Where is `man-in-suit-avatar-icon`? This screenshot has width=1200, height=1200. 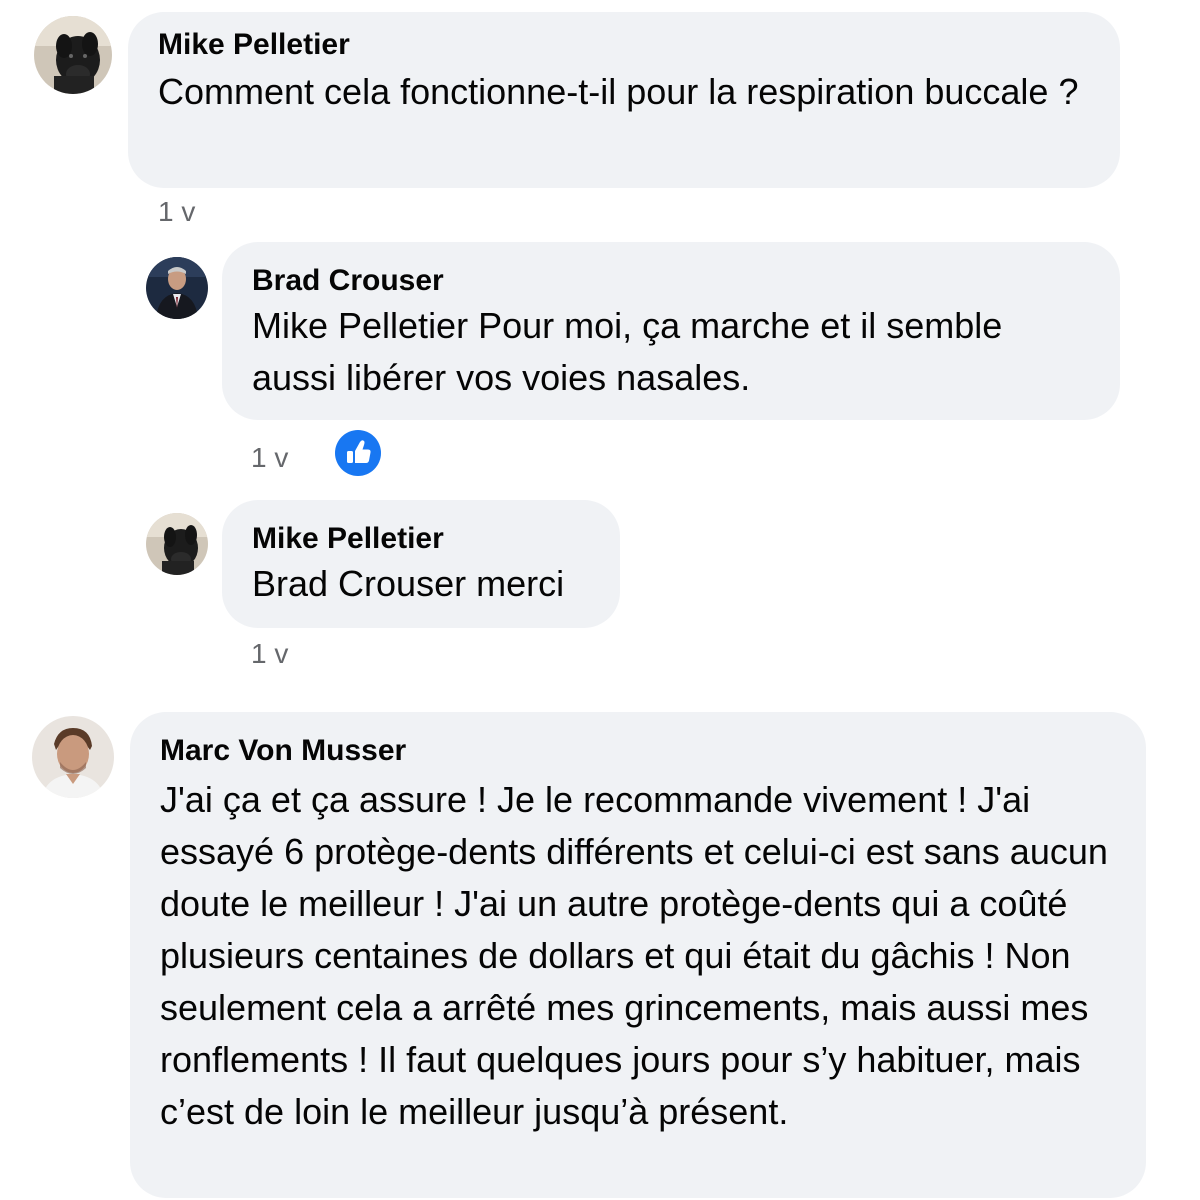
man-in-suit-avatar-icon is located at coordinates (177, 288).